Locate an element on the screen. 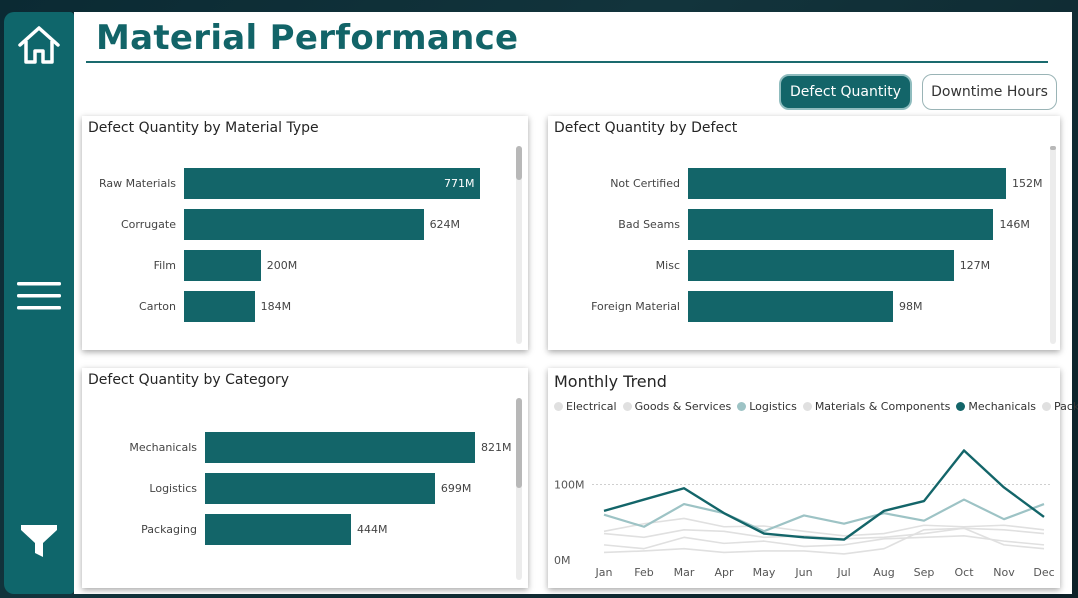 The height and width of the screenshot is (598, 1078). y-tick-label: 100M is located at coordinates (569, 484).